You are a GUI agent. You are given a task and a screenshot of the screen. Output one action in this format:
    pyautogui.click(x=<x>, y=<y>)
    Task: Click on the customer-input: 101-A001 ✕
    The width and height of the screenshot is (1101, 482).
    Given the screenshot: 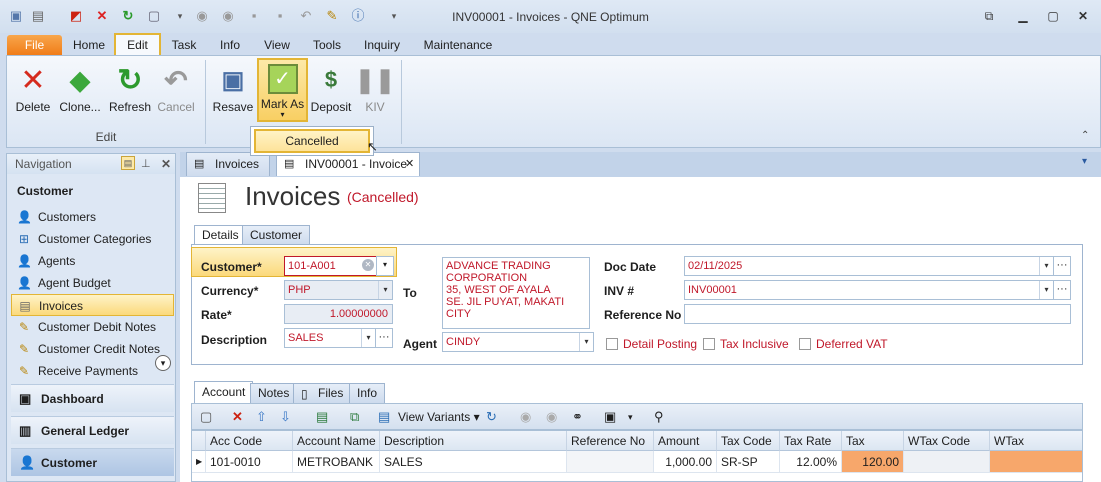 What is the action you would take?
    pyautogui.click(x=331, y=266)
    